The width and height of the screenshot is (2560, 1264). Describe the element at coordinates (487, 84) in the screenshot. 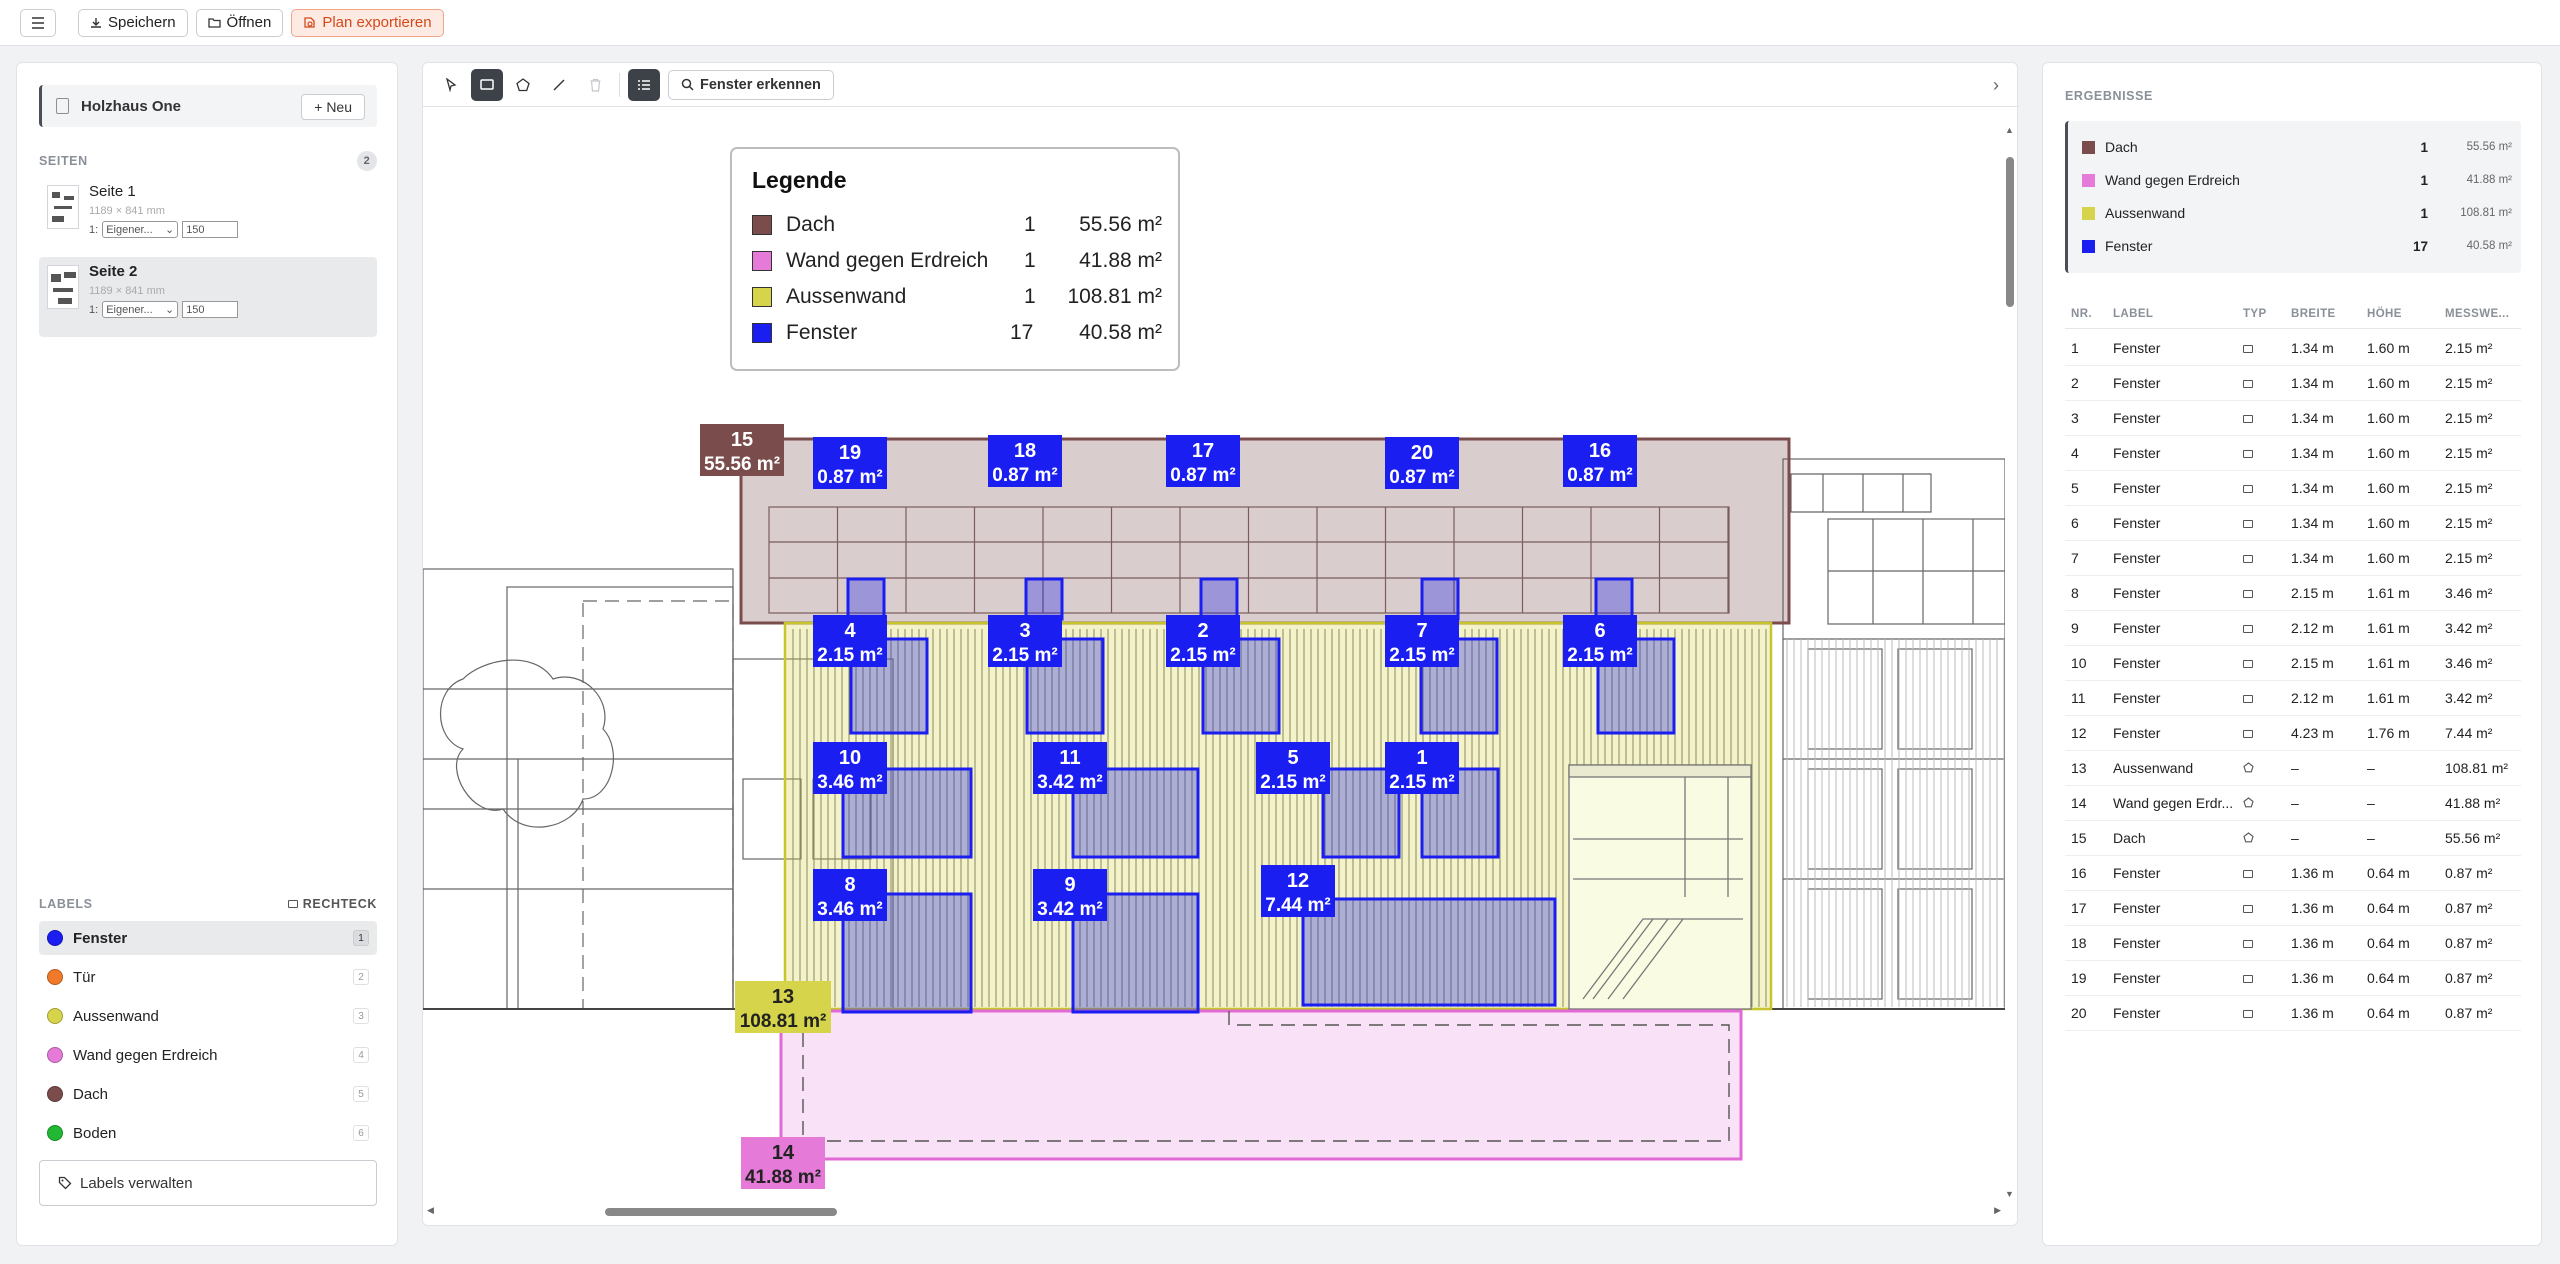

I see `rectangle-tool` at that location.